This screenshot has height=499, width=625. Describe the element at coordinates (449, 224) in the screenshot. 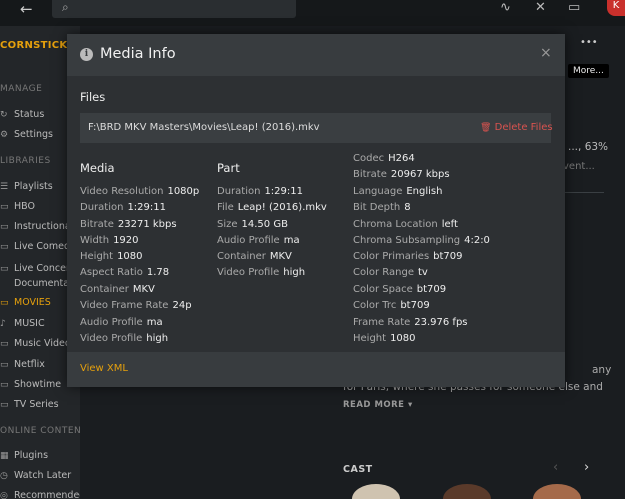

I see `row-value: left` at that location.